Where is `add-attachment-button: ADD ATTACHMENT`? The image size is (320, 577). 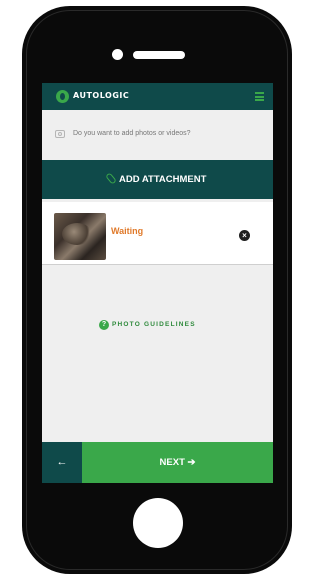 add-attachment-button: ADD ATTACHMENT is located at coordinates (157, 179).